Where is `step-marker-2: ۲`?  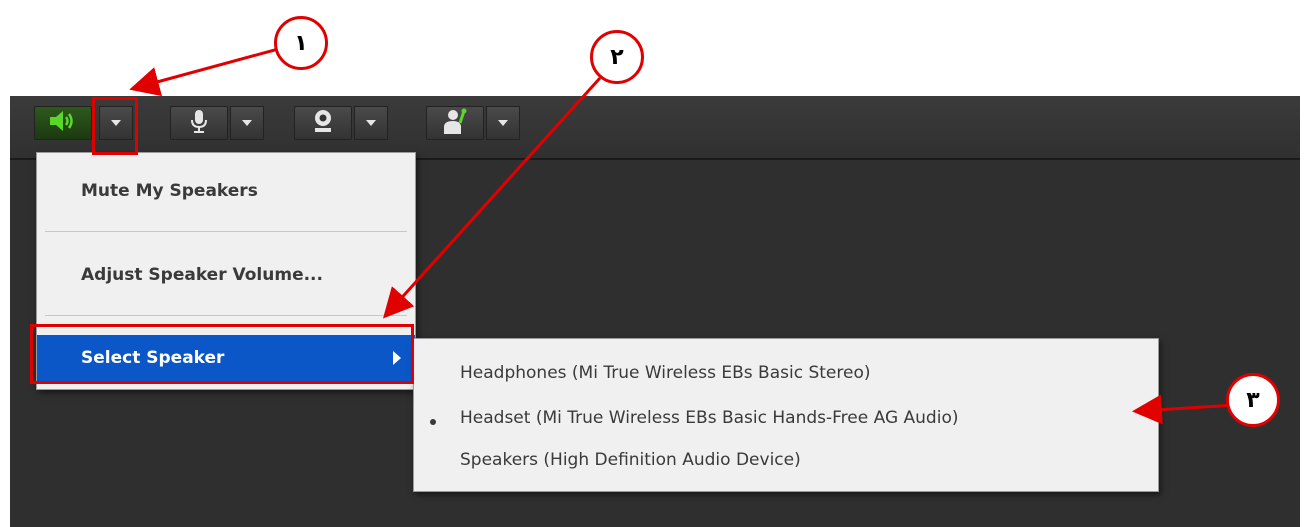
step-marker-2: ۲ is located at coordinates (617, 57).